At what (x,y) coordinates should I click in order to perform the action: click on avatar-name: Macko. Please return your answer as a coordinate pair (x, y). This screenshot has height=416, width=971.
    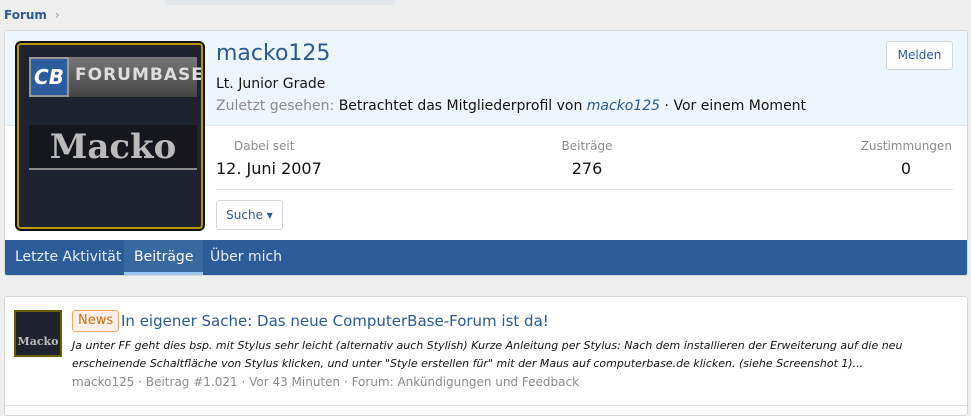
    Looking at the image, I should click on (113, 147).